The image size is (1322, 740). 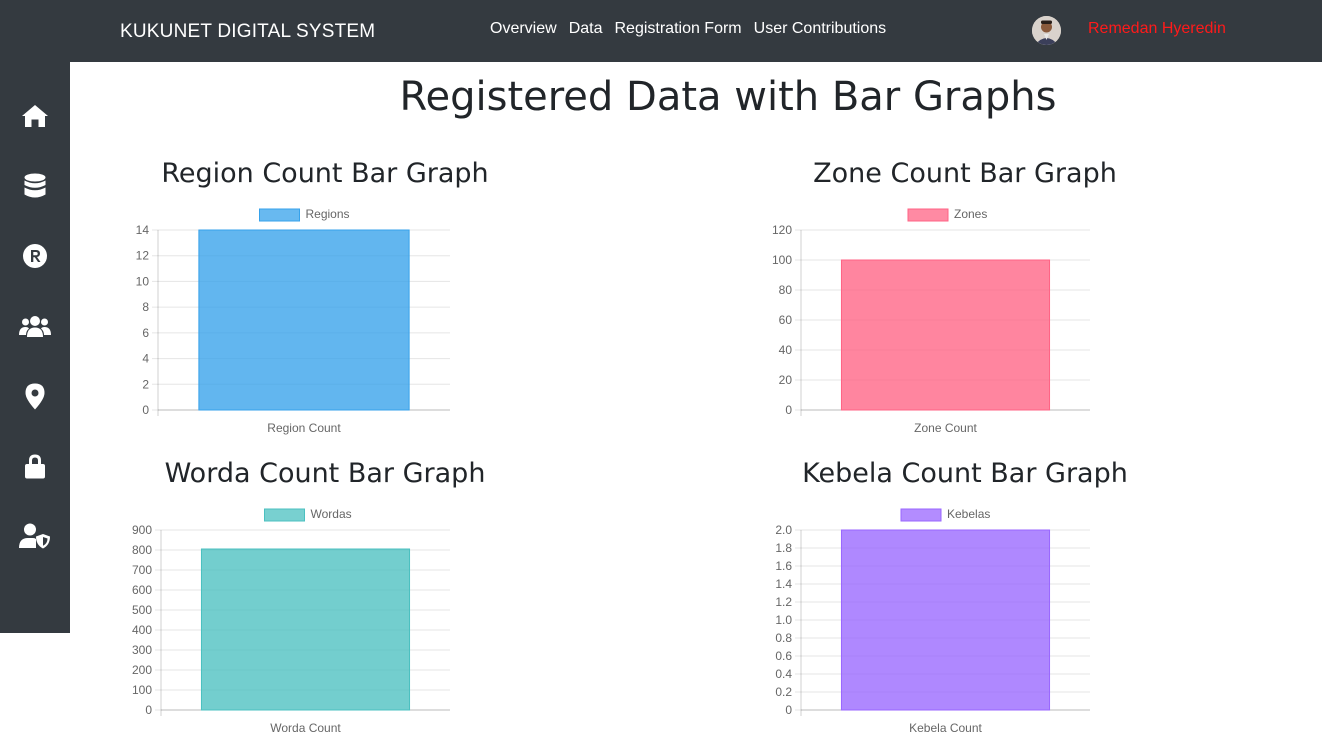 What do you see at coordinates (783, 602) in the screenshot?
I see `y-tick-label: 1.2` at bounding box center [783, 602].